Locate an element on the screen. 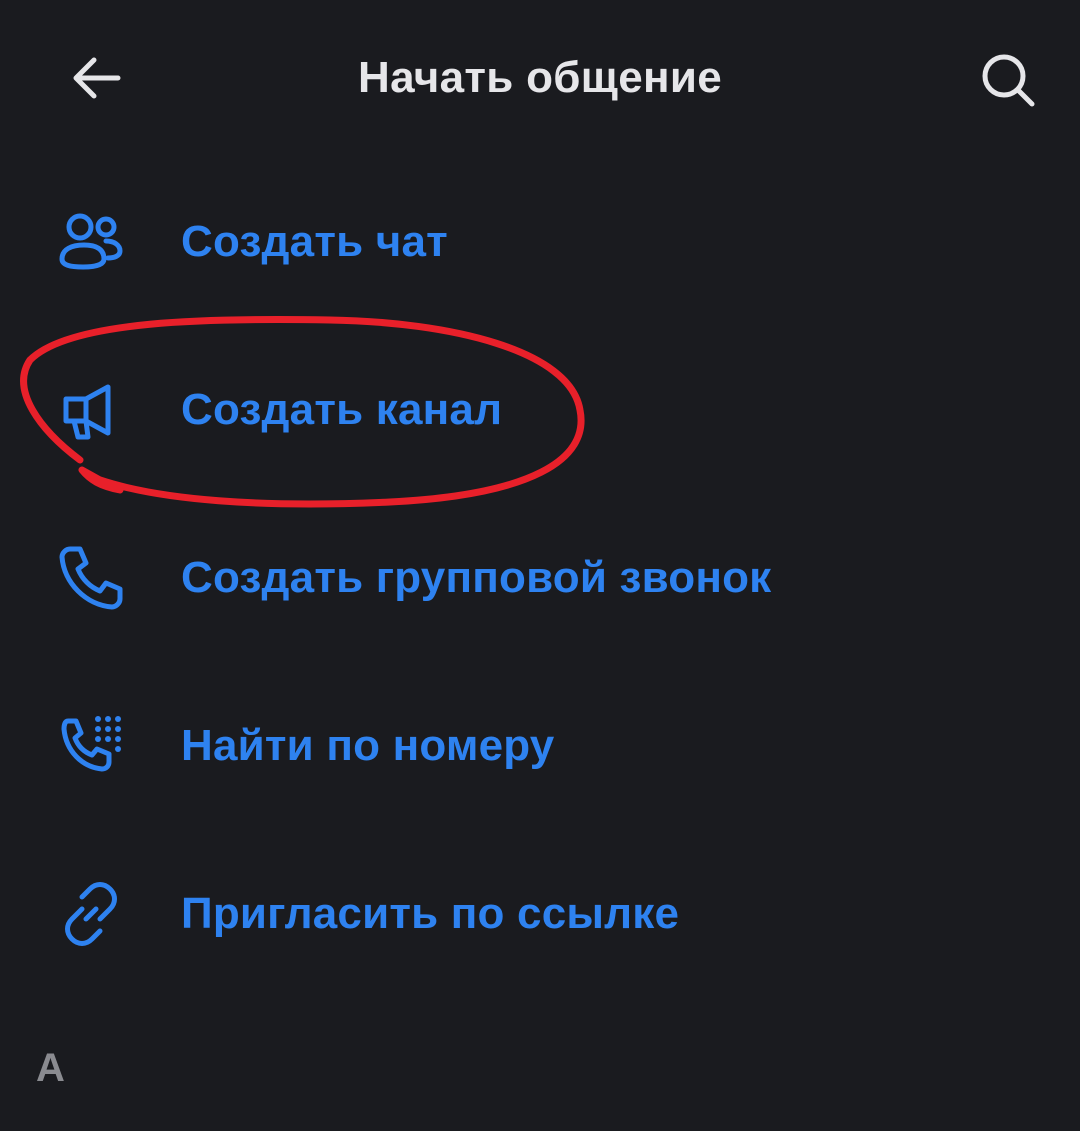 The height and width of the screenshot is (1131, 1080). top-bar: Начать общение is located at coordinates (540, 80).